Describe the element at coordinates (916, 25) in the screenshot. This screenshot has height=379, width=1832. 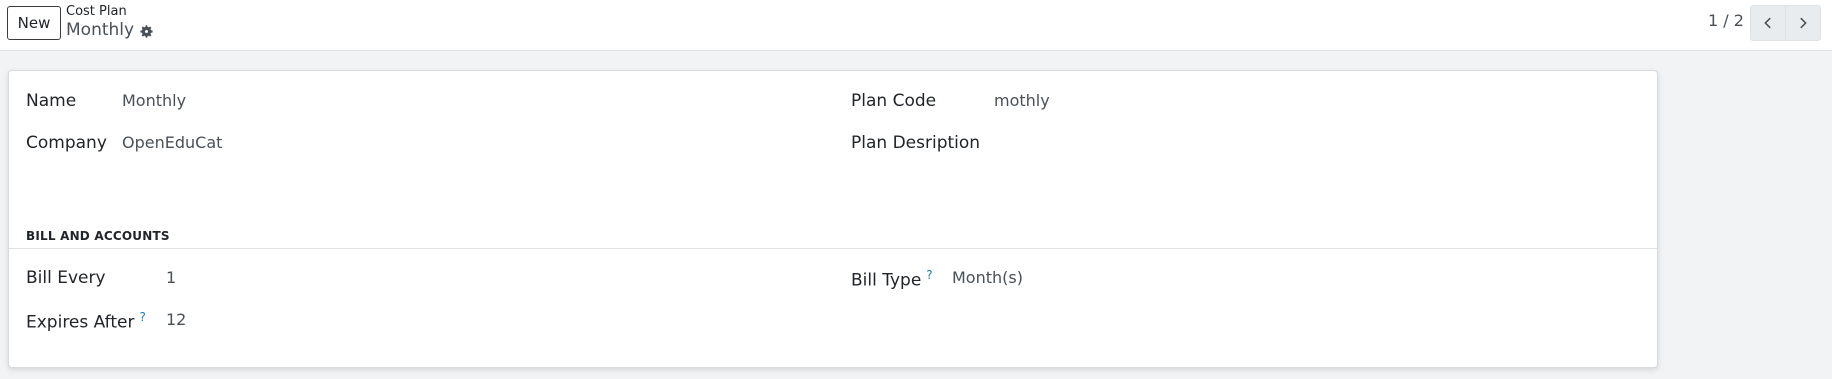
I see `control-panel: New Cost Plan Monthly 1 / 2` at that location.